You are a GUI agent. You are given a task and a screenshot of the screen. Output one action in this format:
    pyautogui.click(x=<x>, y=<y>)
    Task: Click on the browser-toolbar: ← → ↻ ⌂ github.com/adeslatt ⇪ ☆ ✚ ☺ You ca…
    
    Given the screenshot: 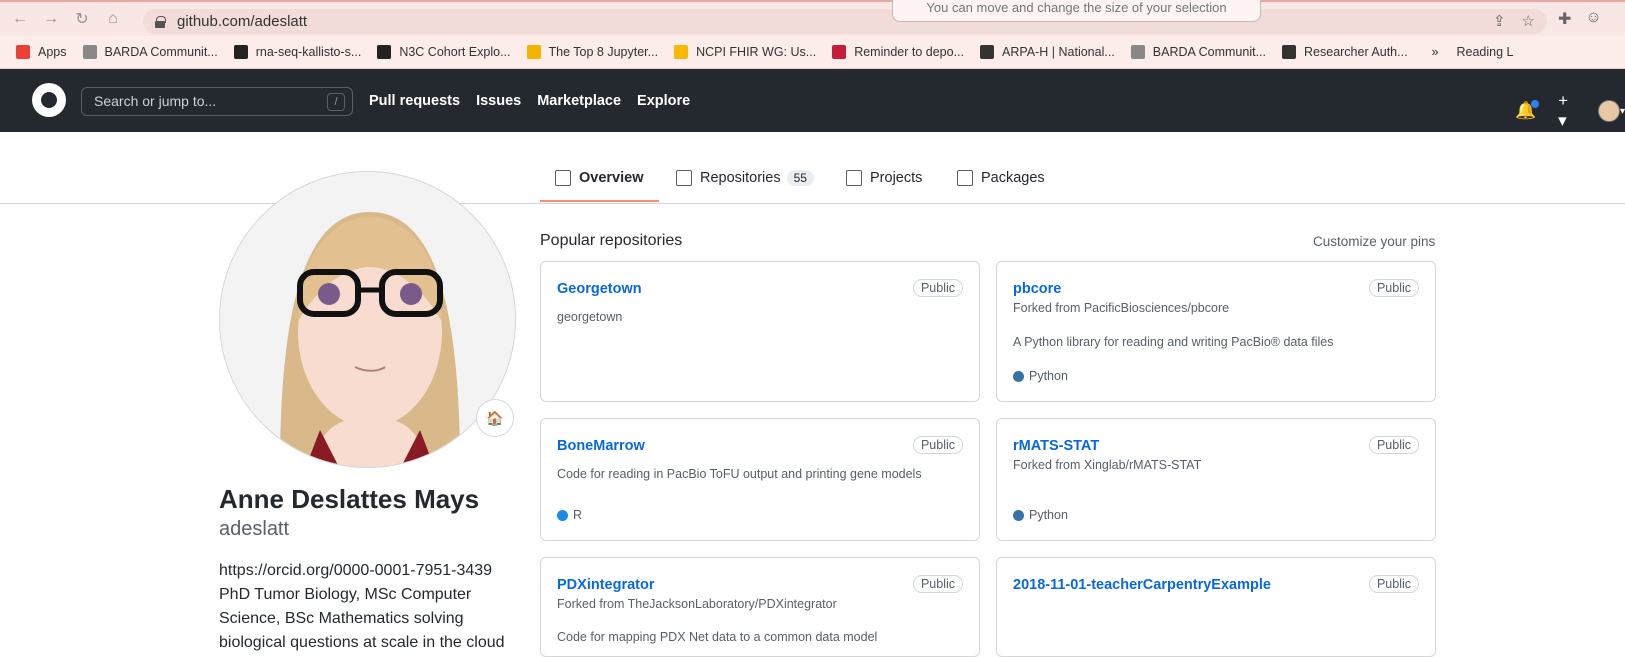 What is the action you would take?
    pyautogui.click(x=812, y=18)
    